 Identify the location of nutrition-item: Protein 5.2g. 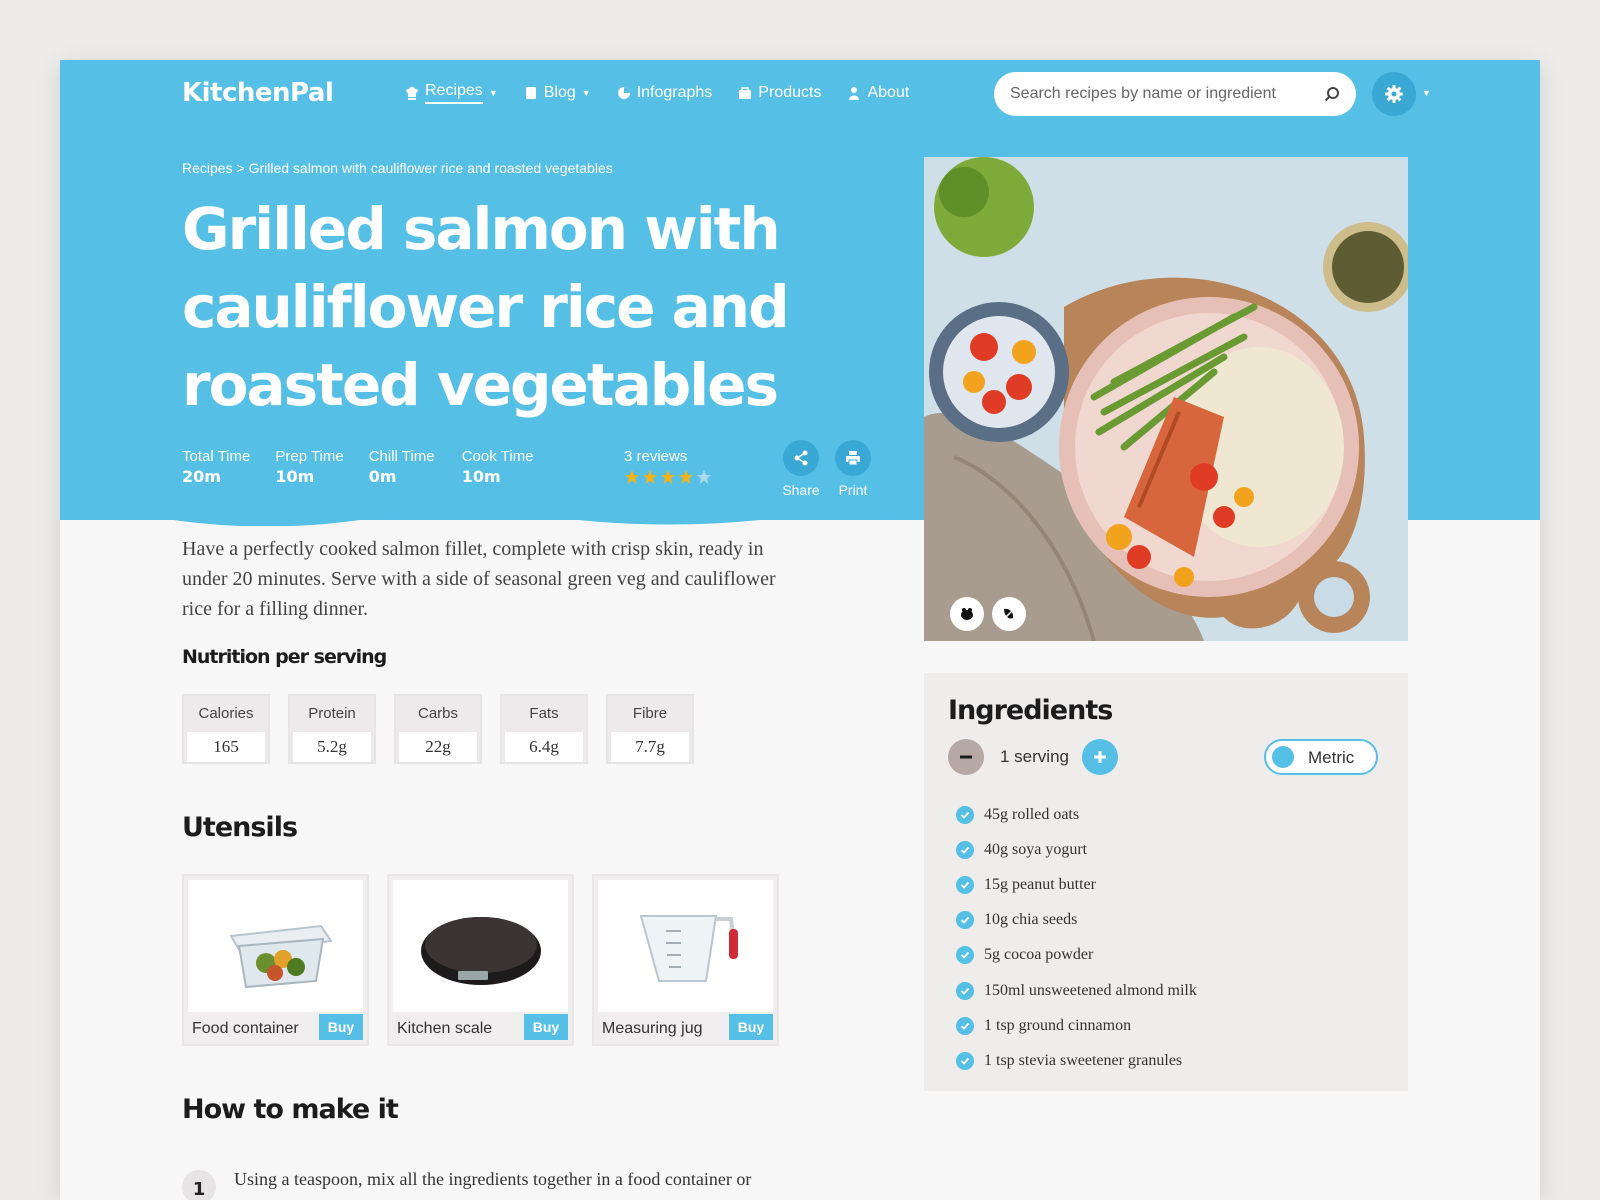
(332, 729).